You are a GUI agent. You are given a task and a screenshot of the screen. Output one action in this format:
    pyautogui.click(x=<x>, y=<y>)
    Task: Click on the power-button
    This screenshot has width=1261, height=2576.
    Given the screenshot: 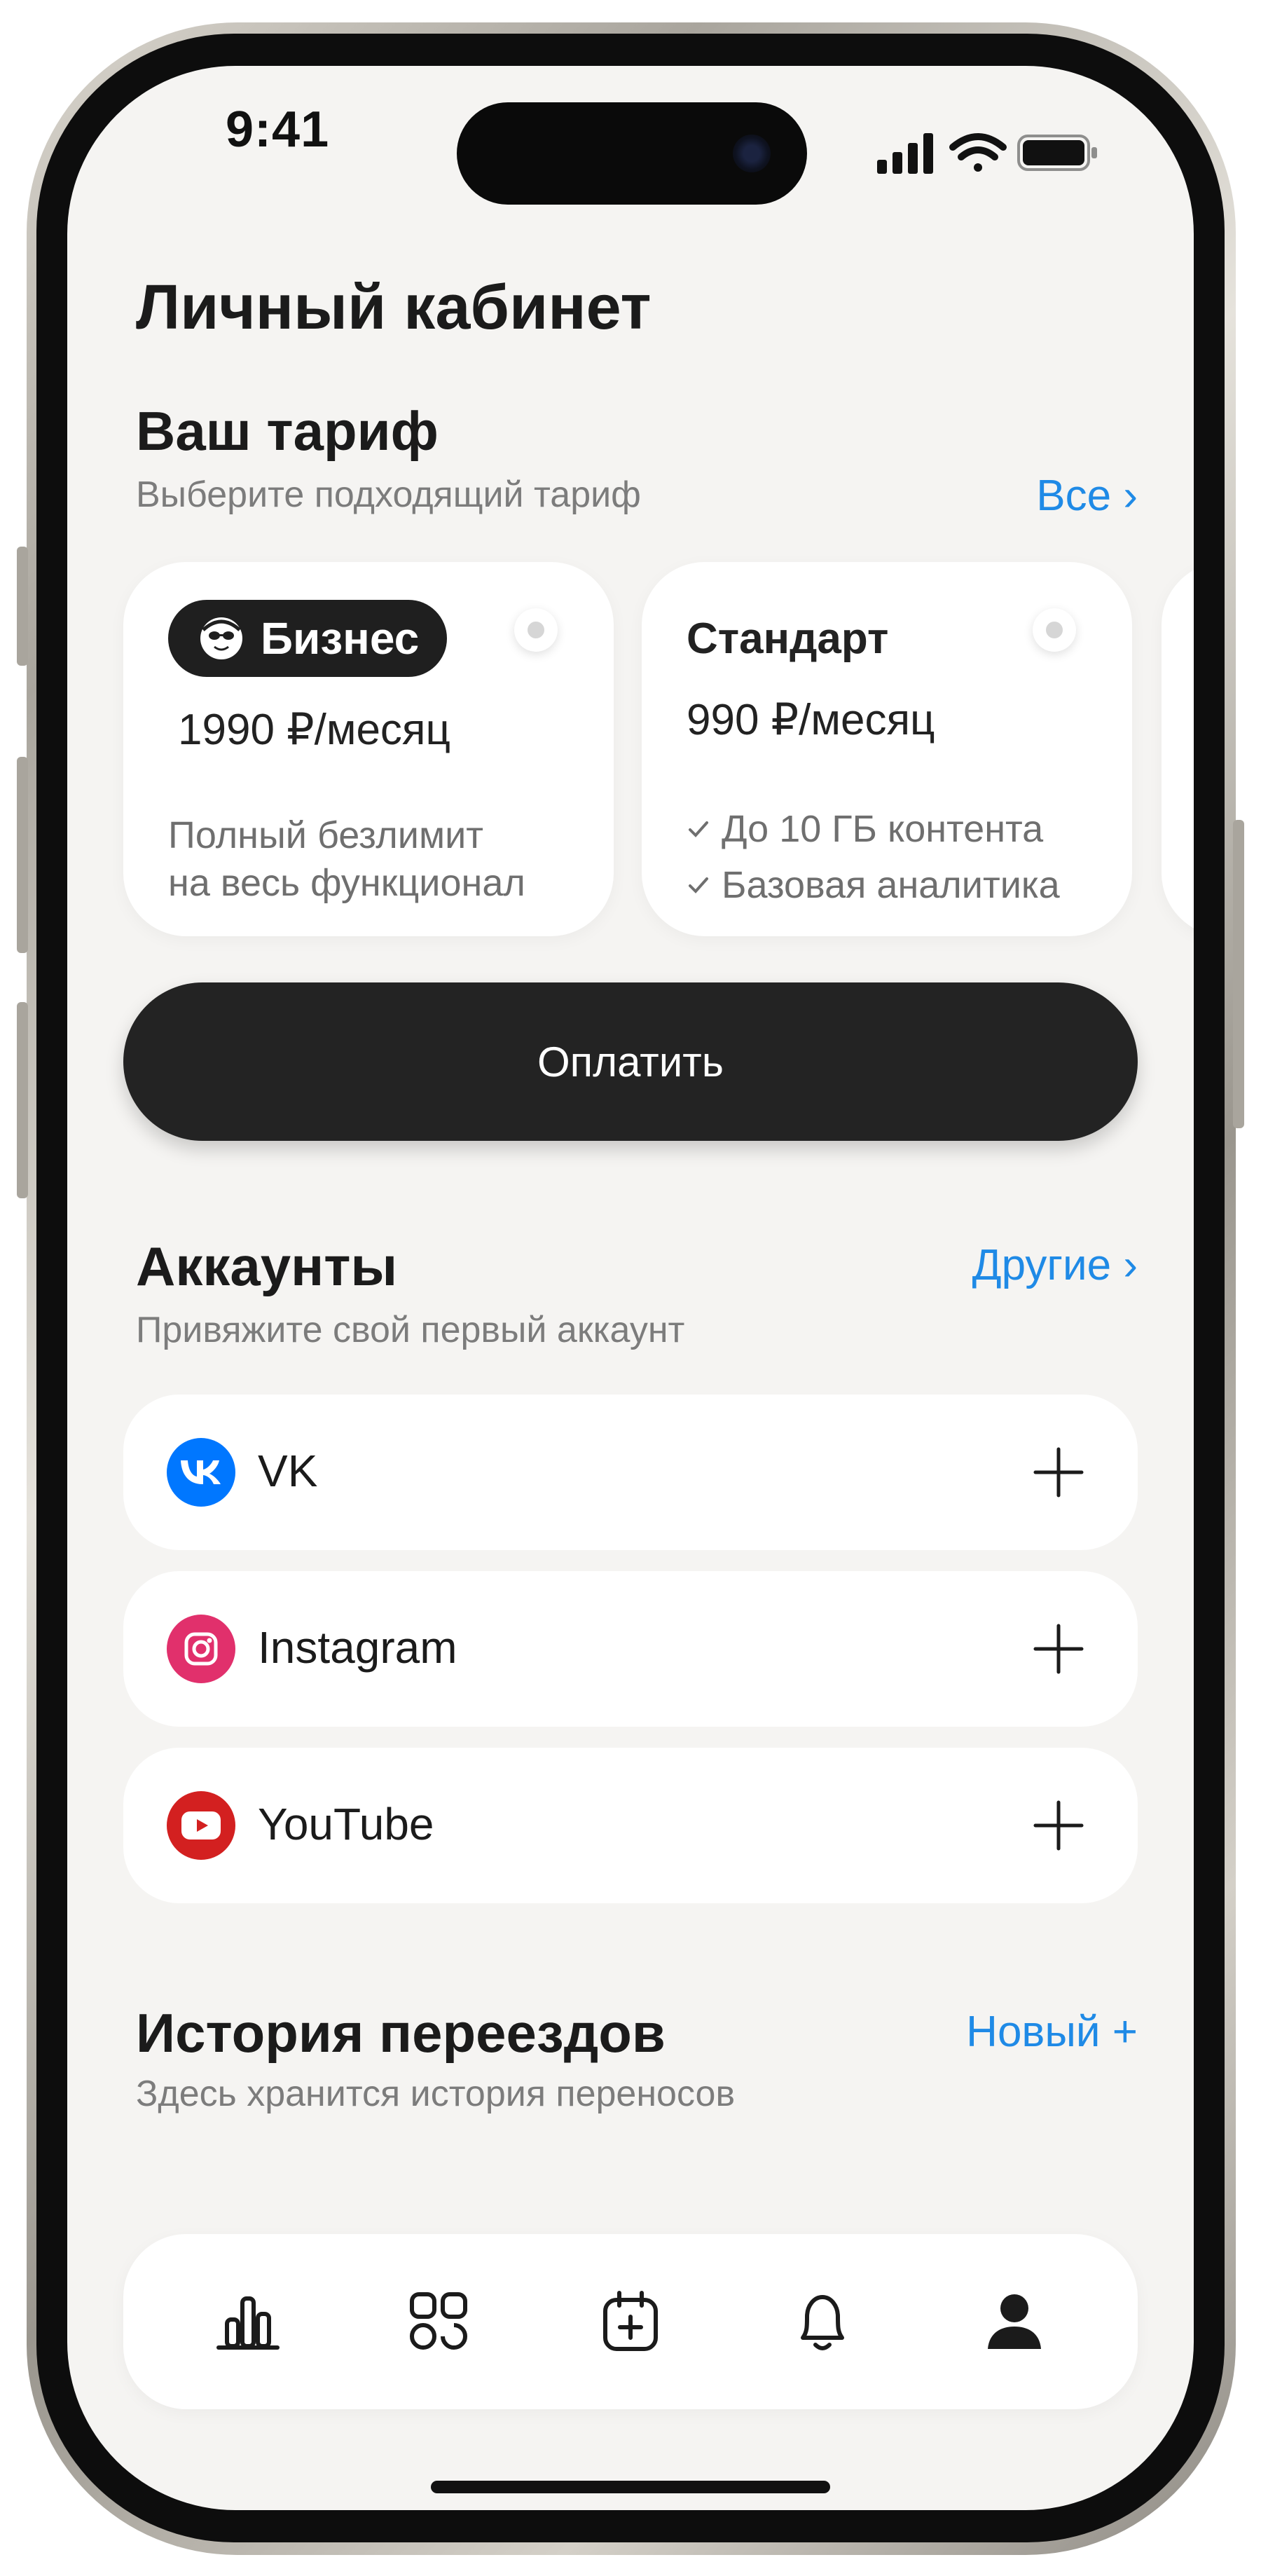 What is the action you would take?
    pyautogui.click(x=1239, y=974)
    